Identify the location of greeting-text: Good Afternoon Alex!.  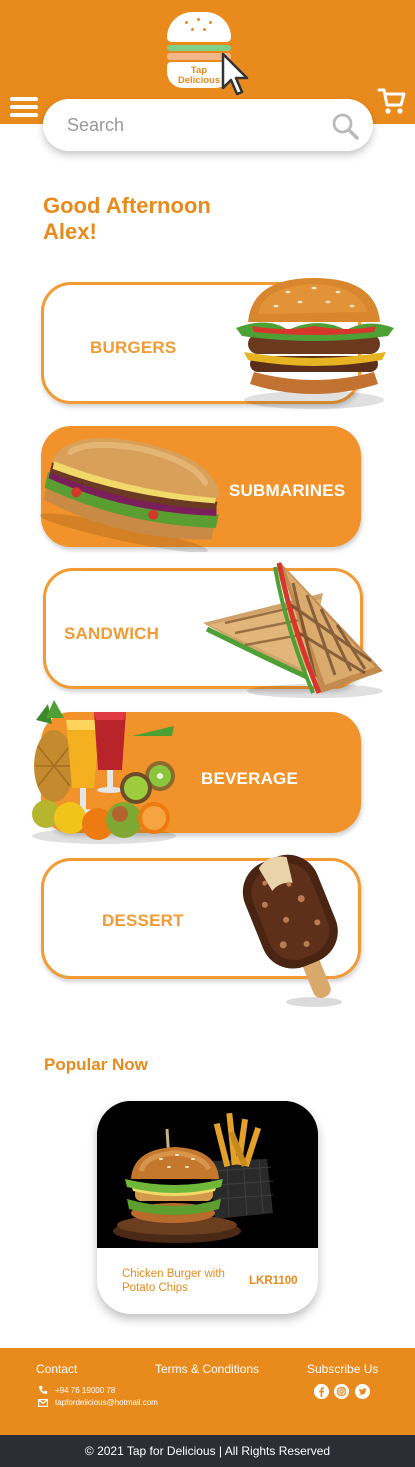
(153, 219).